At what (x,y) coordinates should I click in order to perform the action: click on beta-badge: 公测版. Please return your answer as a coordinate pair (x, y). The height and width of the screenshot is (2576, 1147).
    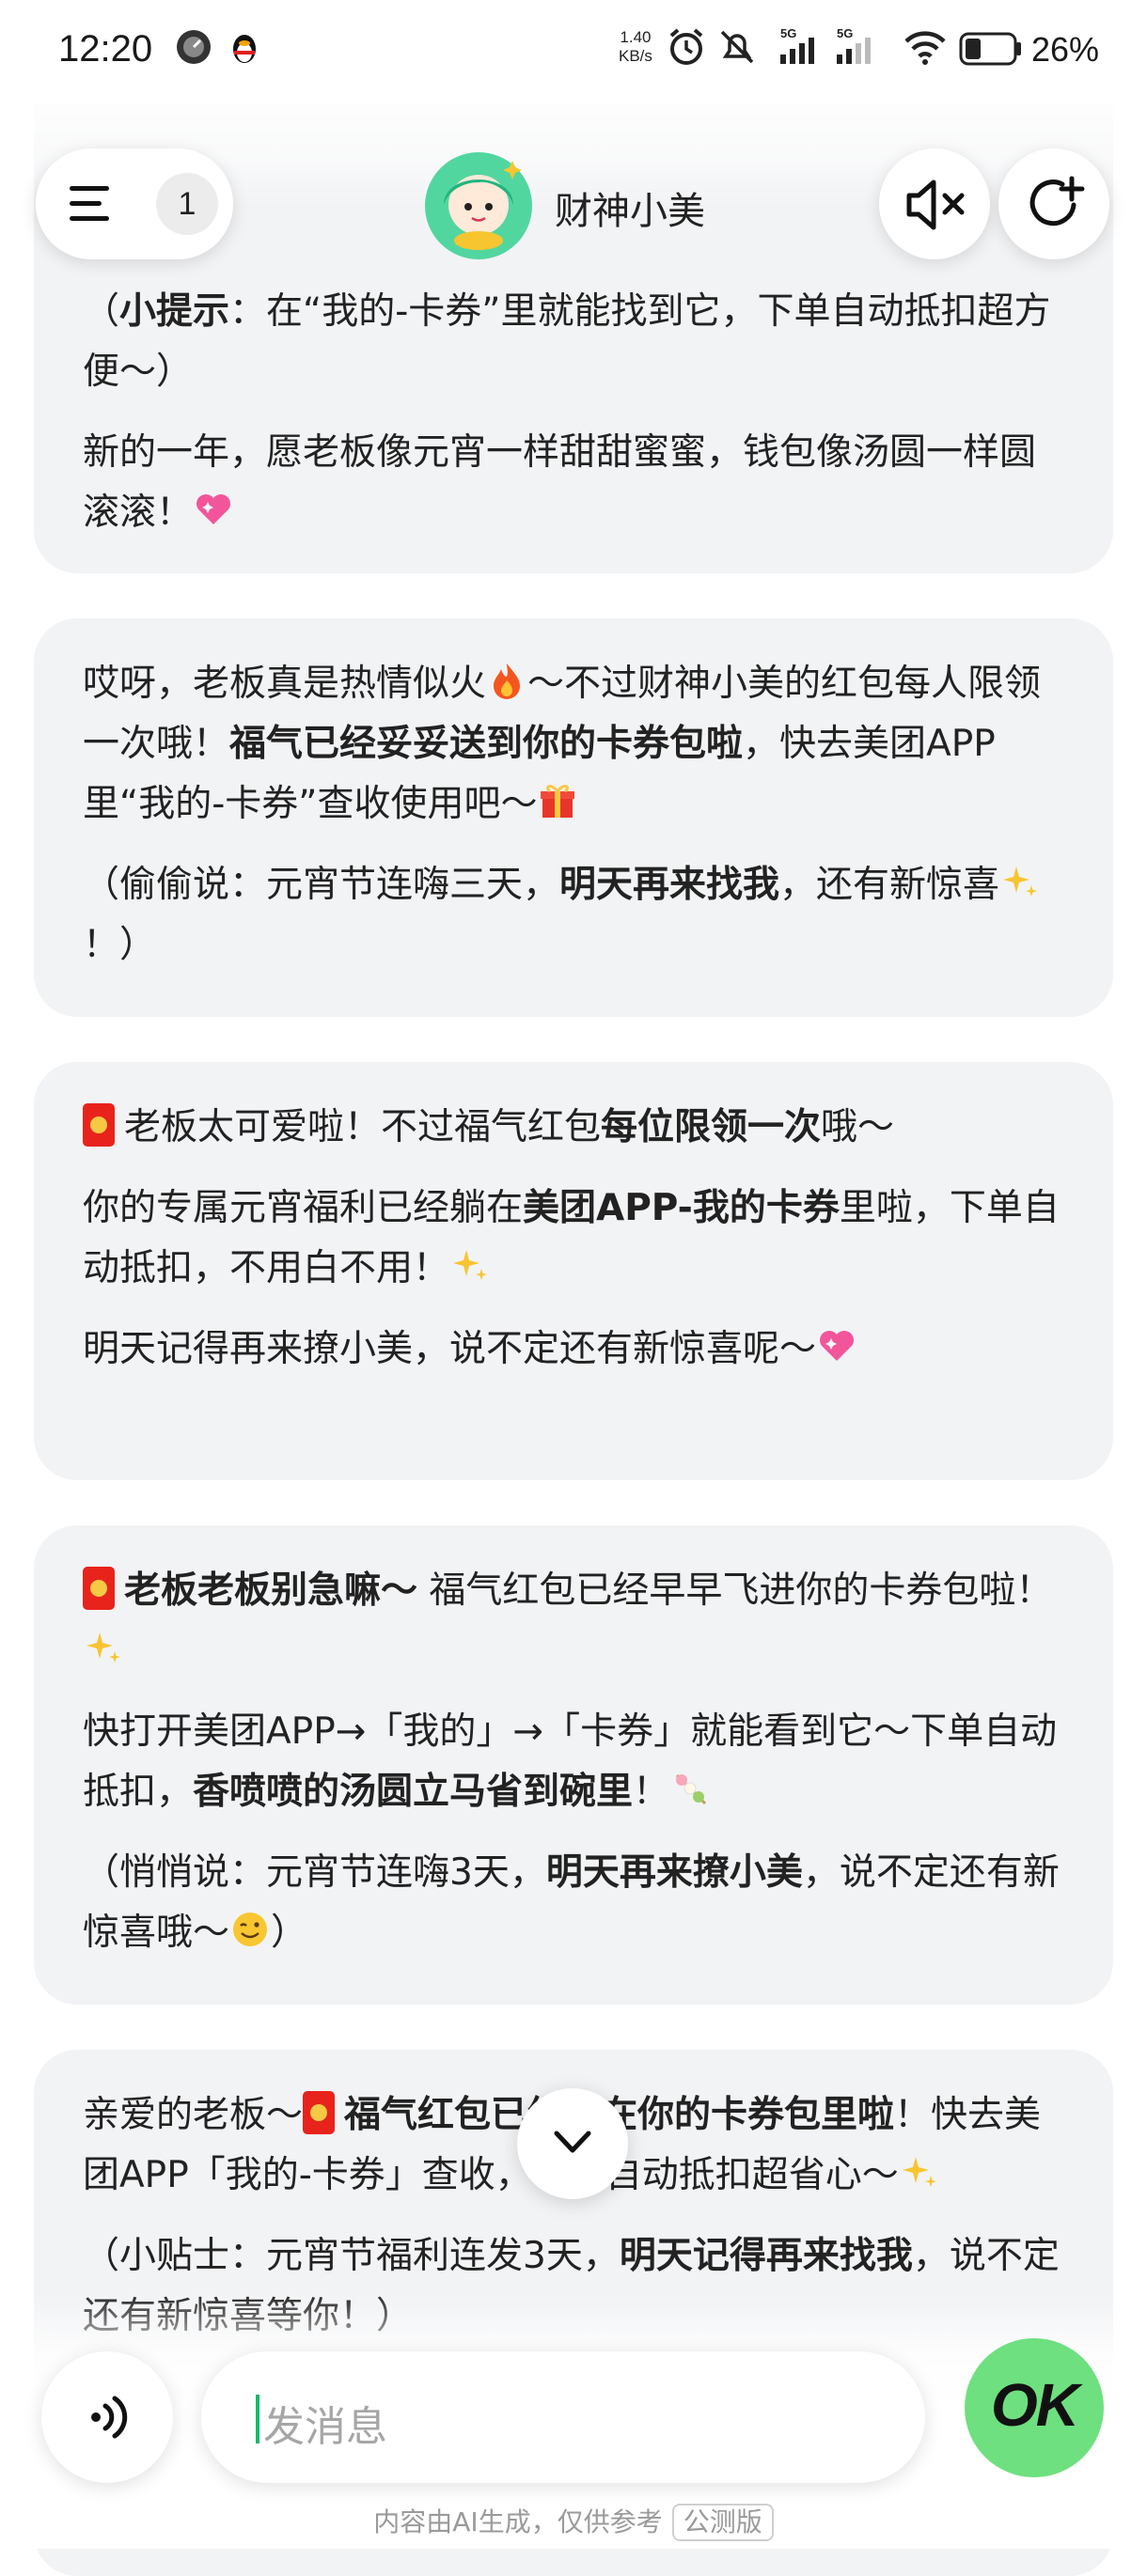
    Looking at the image, I should click on (722, 2523).